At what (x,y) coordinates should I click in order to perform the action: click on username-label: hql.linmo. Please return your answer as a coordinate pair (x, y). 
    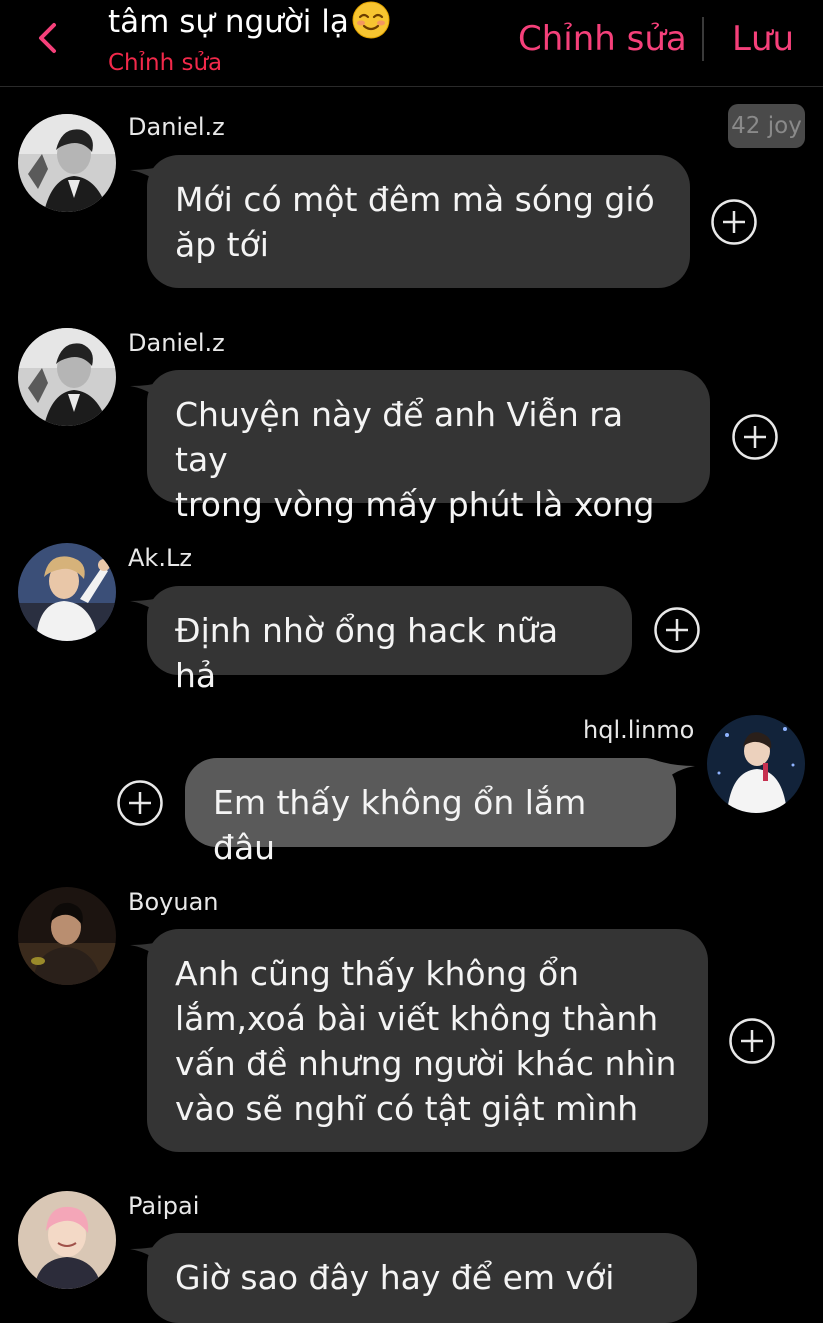
    Looking at the image, I should click on (639, 730).